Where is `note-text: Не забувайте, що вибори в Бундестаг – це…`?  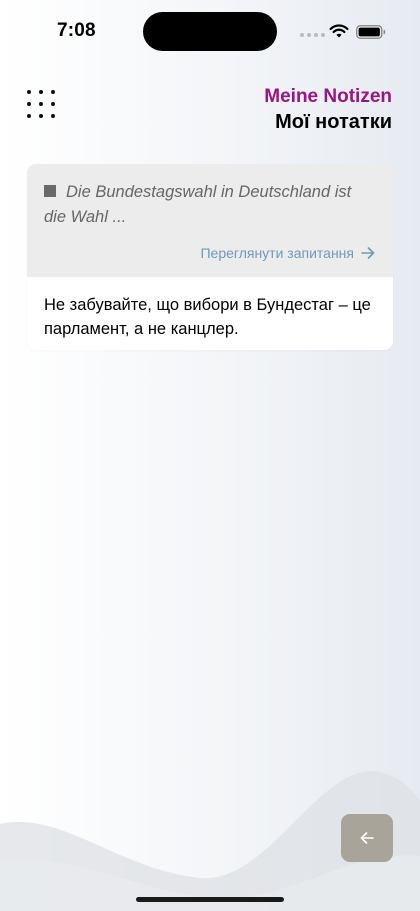 note-text: Не забувайте, що вибори в Бундестаг – це… is located at coordinates (207, 317).